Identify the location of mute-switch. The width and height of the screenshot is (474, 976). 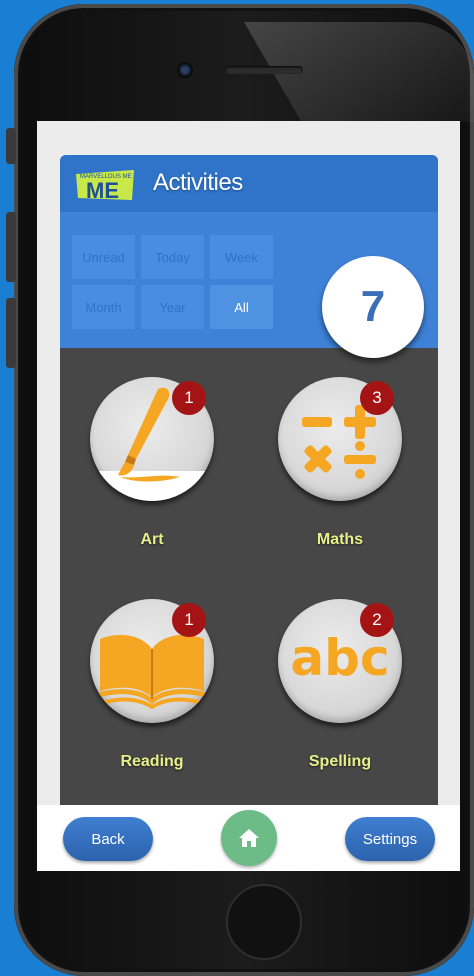
(11, 146).